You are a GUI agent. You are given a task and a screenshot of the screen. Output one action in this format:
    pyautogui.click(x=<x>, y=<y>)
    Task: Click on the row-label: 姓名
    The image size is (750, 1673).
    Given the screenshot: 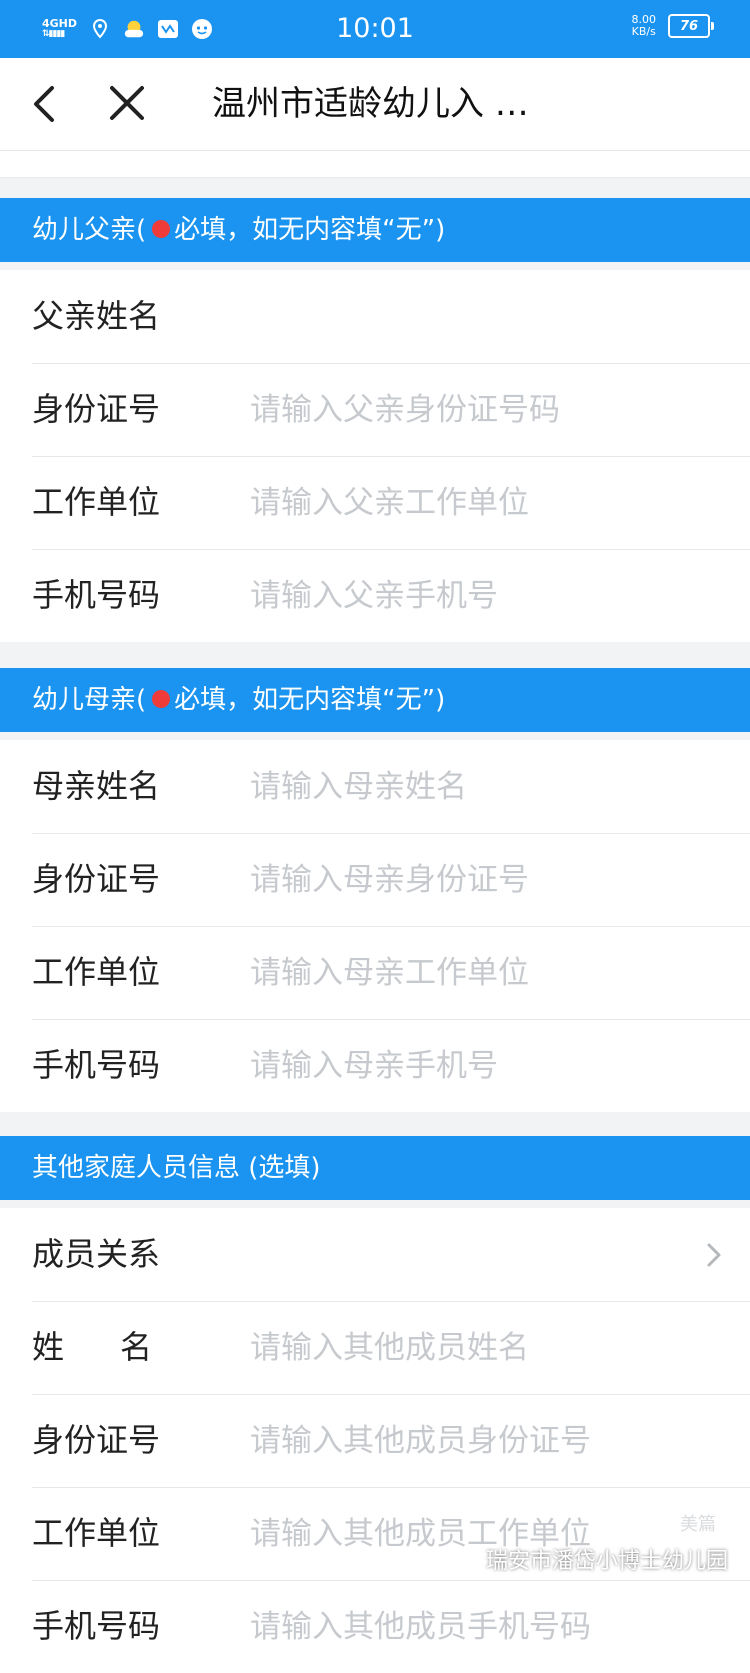 What is the action you would take?
    pyautogui.click(x=120, y=1347)
    